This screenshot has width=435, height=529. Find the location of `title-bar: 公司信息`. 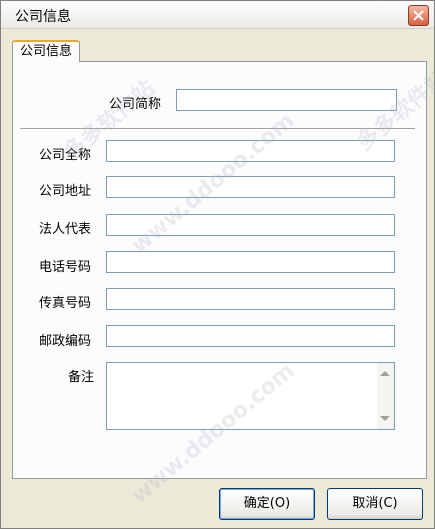

title-bar: 公司信息 is located at coordinates (217, 15).